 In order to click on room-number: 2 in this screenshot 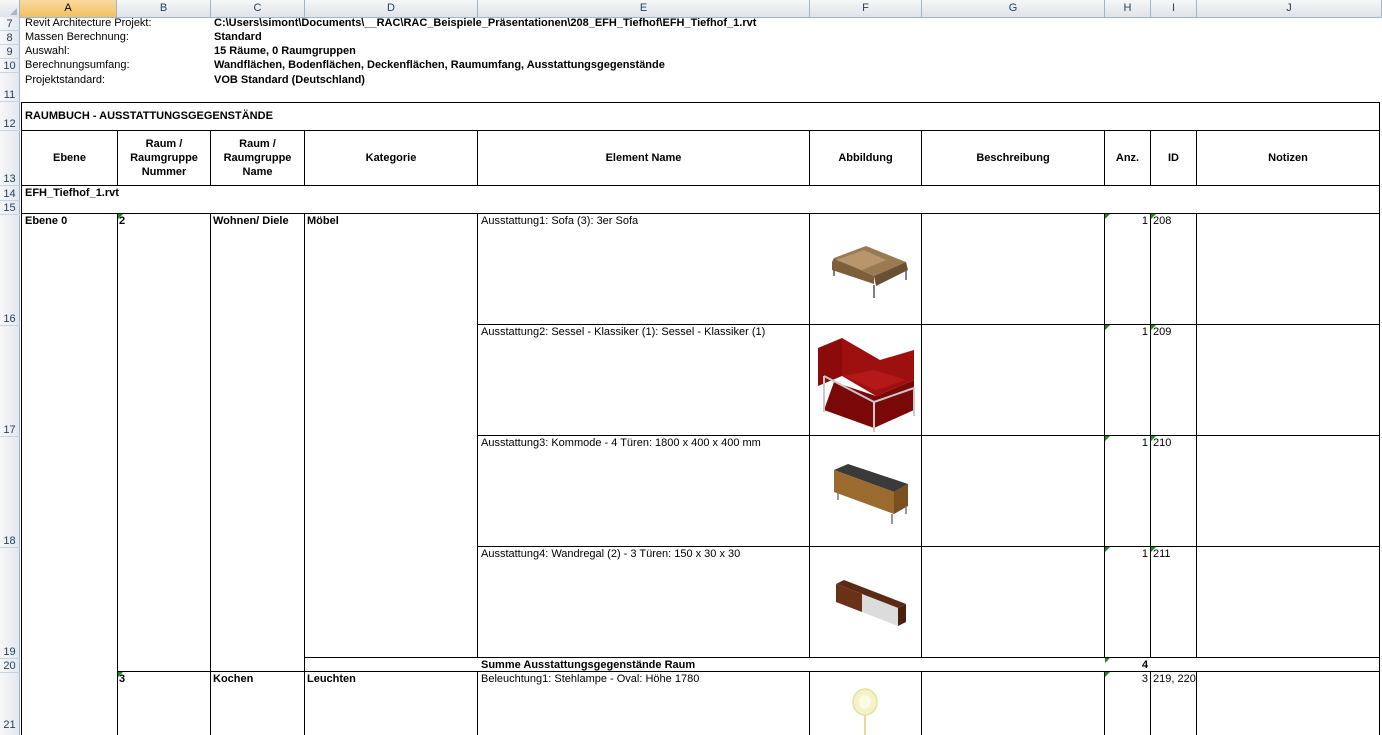, I will do `click(122, 221)`.